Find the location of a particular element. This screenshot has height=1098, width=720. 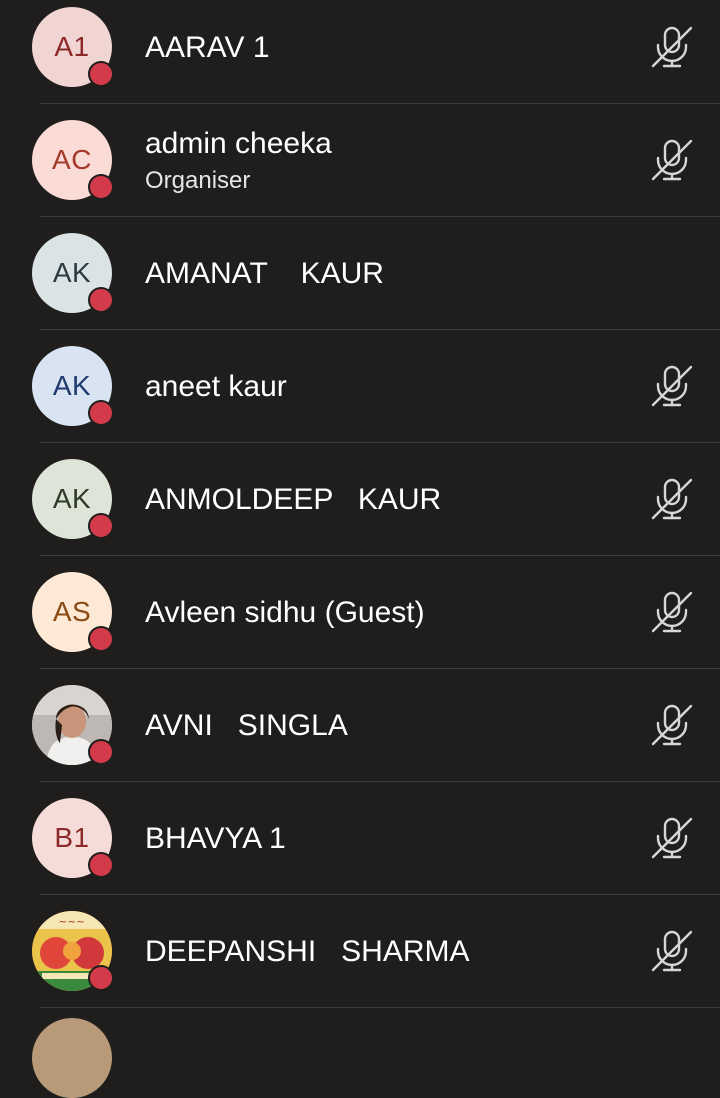

participant-row: AK ANMOLDEEP KAUR is located at coordinates (360, 499).